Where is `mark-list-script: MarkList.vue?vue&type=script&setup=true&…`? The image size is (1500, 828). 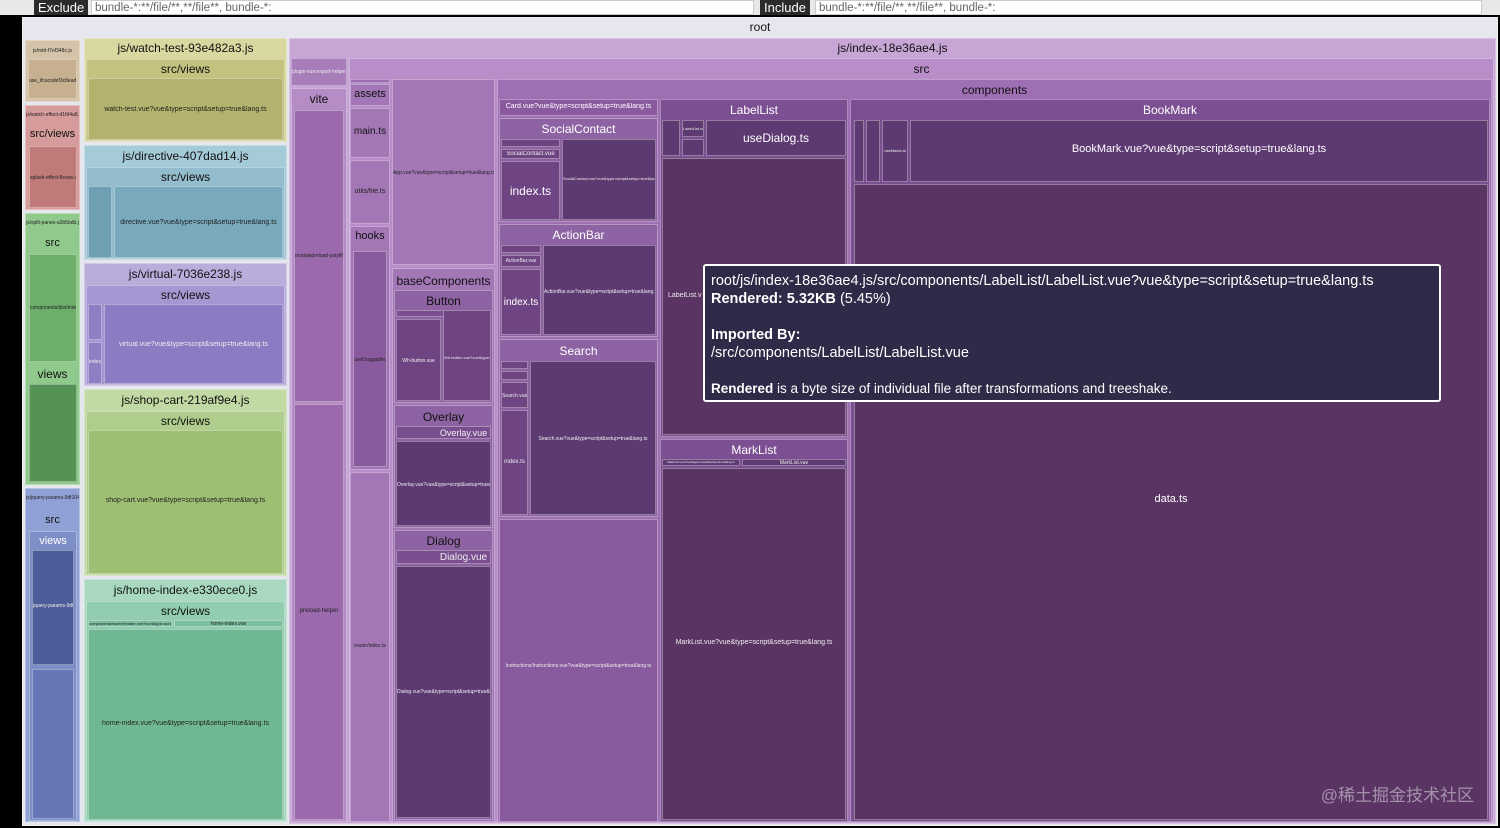 mark-list-script: MarkList.vue?vue&type=script&setup=true&… is located at coordinates (754, 644).